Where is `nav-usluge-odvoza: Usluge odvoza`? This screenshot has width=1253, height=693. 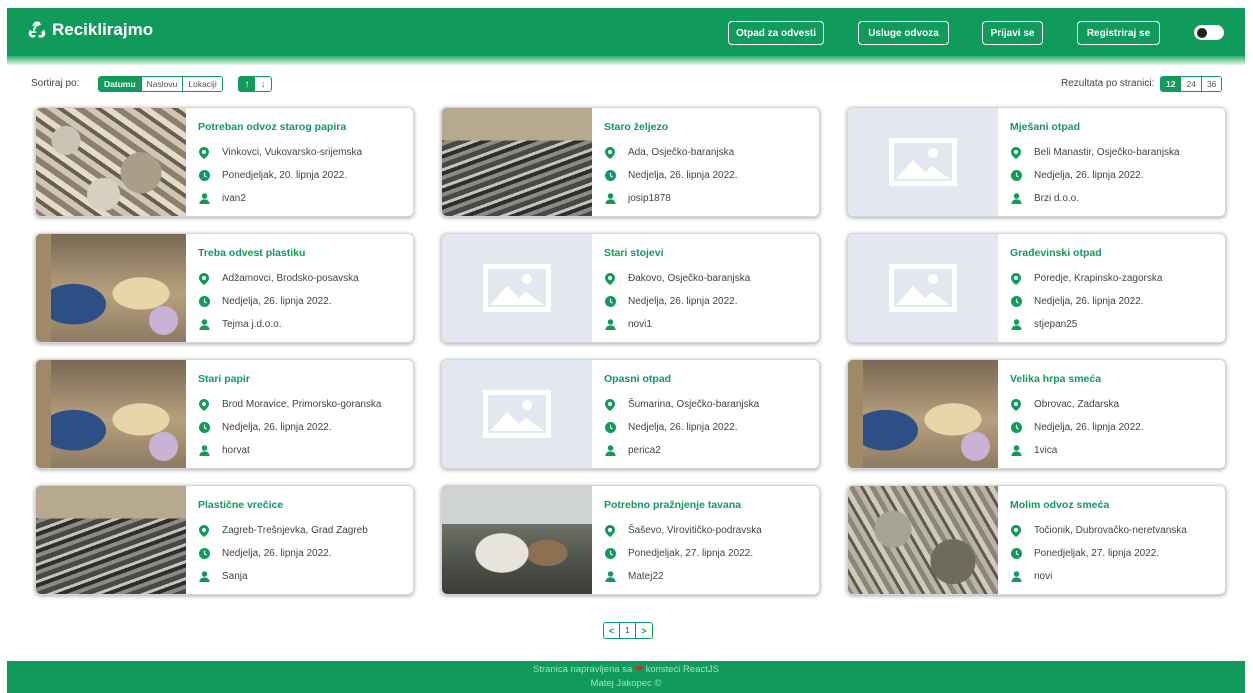 nav-usluge-odvoza: Usluge odvoza is located at coordinates (903, 33).